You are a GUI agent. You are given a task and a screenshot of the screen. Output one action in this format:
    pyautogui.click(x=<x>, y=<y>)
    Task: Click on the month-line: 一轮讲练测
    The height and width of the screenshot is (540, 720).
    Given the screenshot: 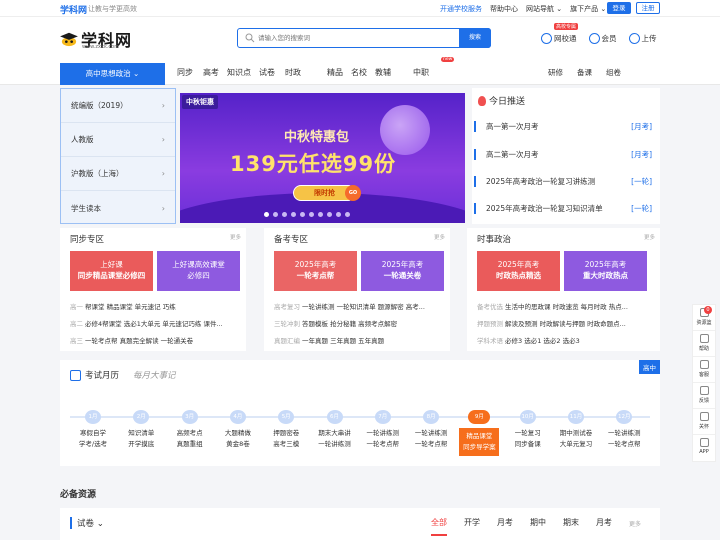 What is the action you would take?
    pyautogui.click(x=624, y=433)
    